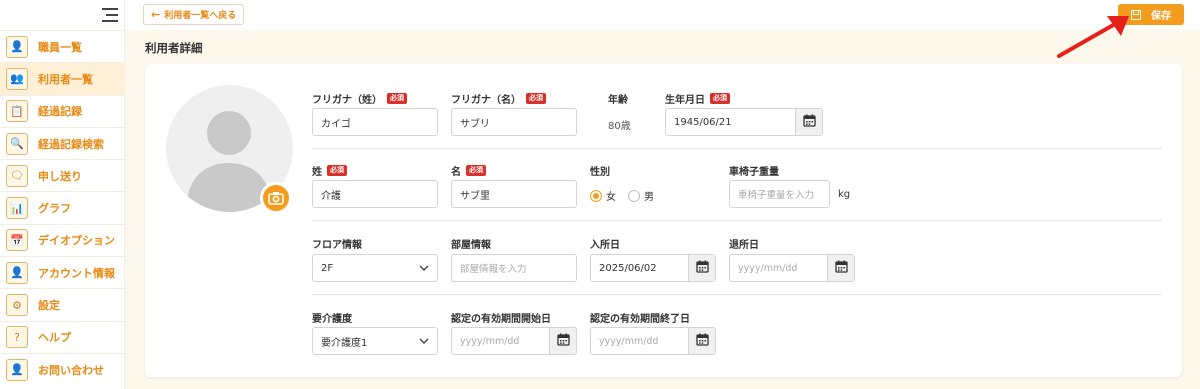 The image size is (1200, 389). Describe the element at coordinates (754, 172) in the screenshot. I see `wheelchair-weight-label-text: 車椅子重量` at that location.